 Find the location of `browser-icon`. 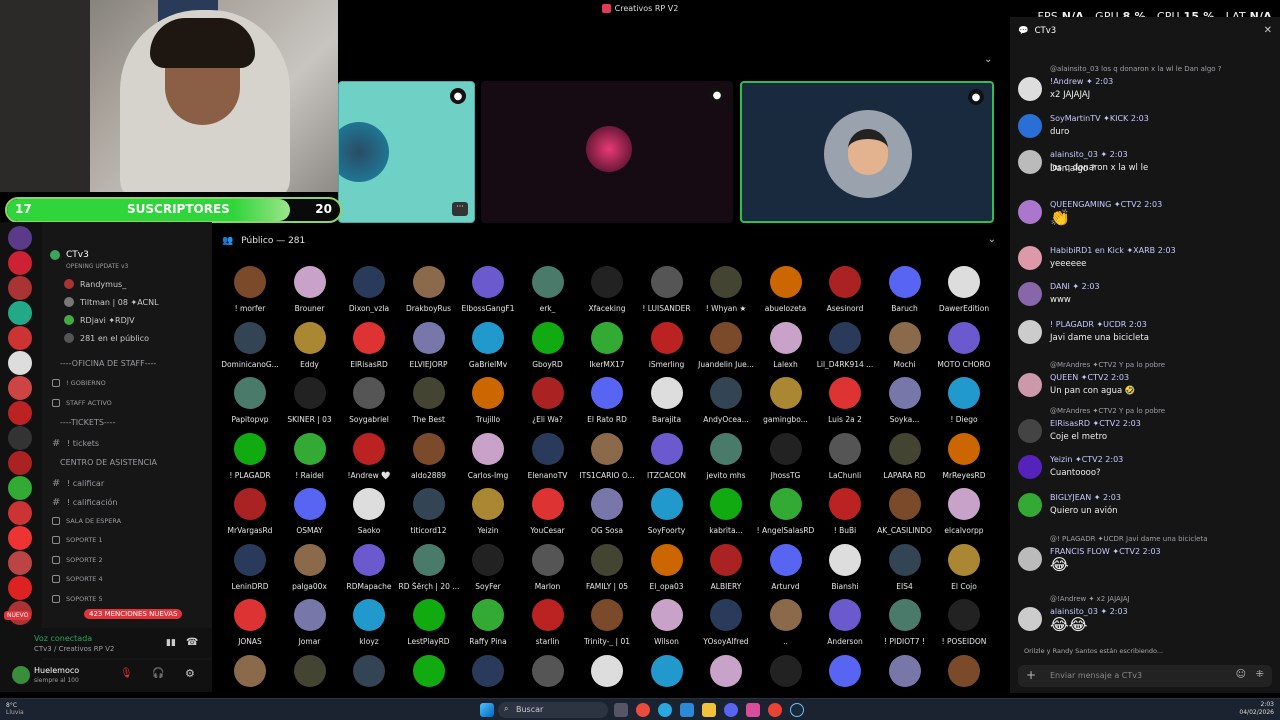

browser-icon is located at coordinates (643, 710).